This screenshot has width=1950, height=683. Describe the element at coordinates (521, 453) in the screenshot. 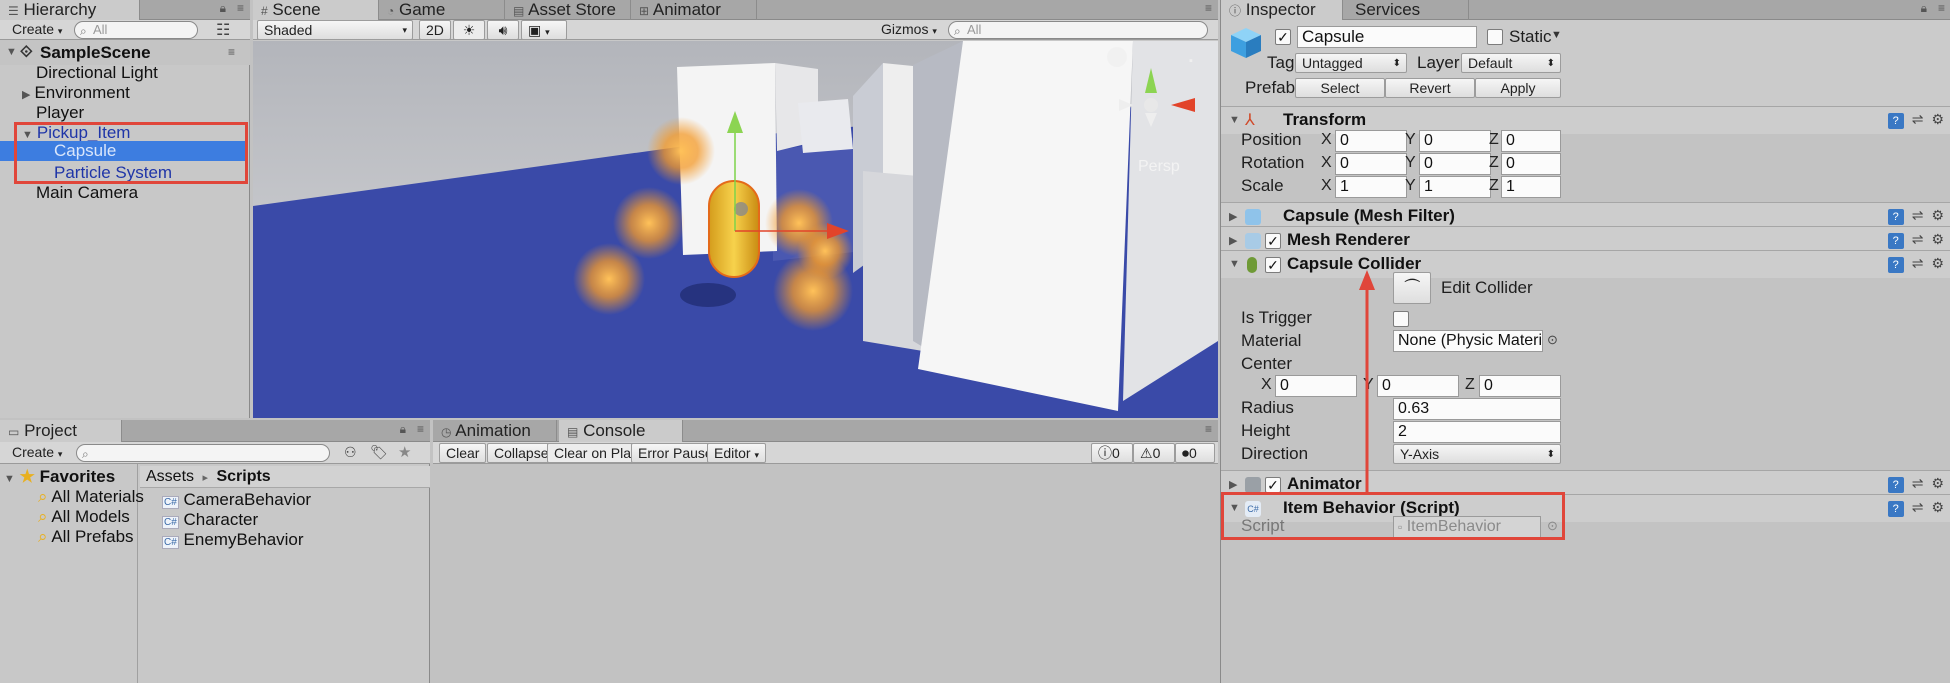

I see `console-collapse-button: Collapse` at that location.